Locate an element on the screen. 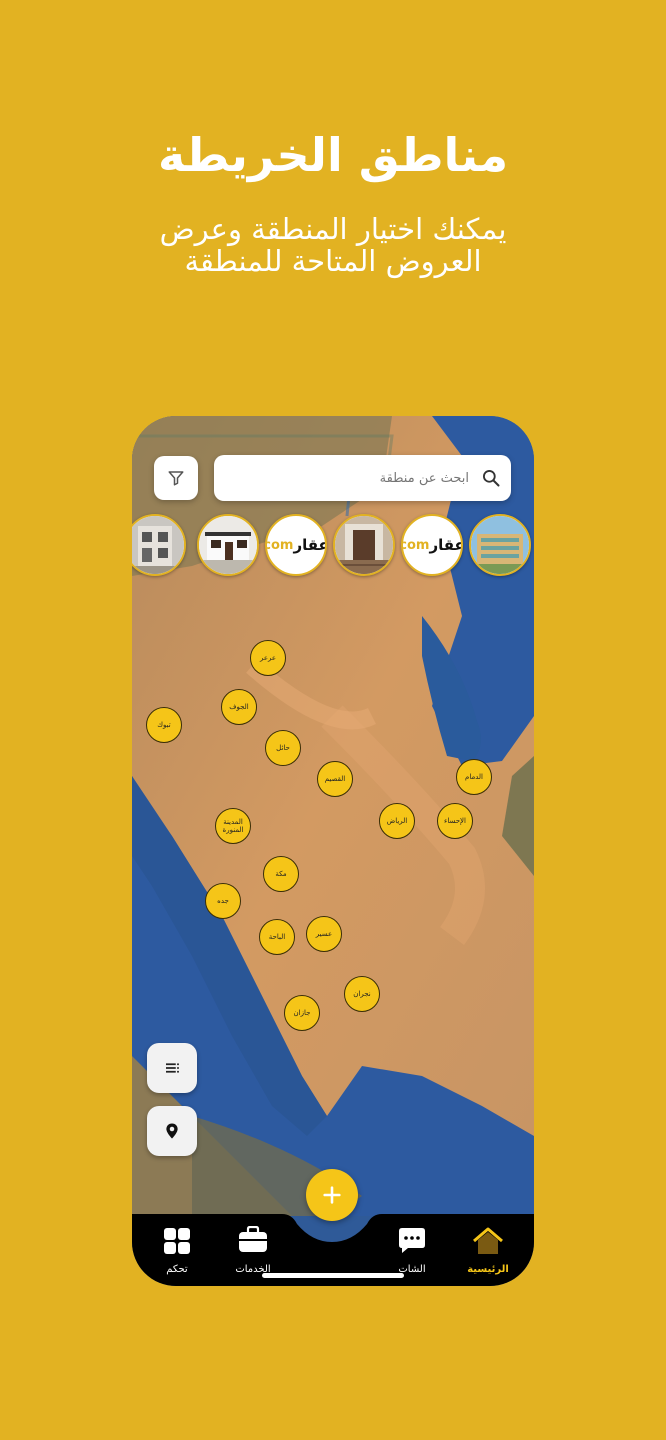 The height and width of the screenshot is (1440, 666). region-pin-riyadh: الرياض is located at coordinates (397, 821).